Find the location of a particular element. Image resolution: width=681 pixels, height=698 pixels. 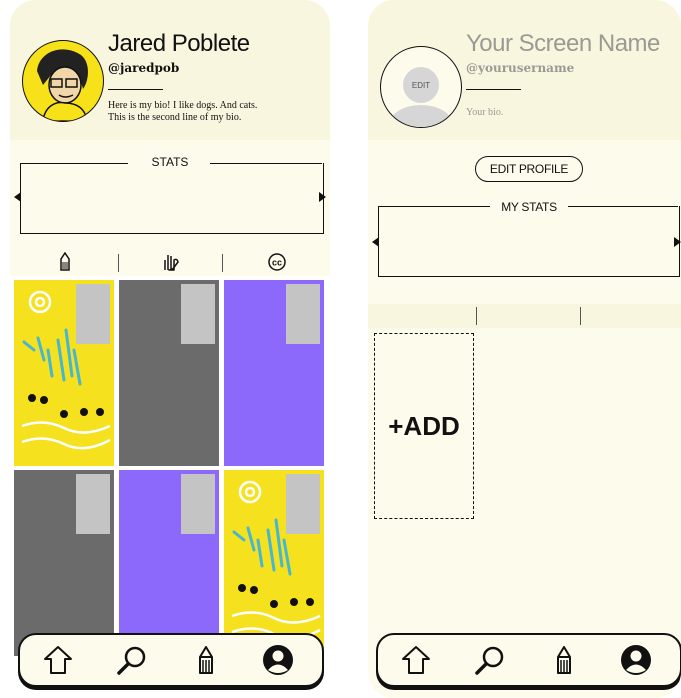

screen-name-input: Your Screen Name is located at coordinates (563, 44).